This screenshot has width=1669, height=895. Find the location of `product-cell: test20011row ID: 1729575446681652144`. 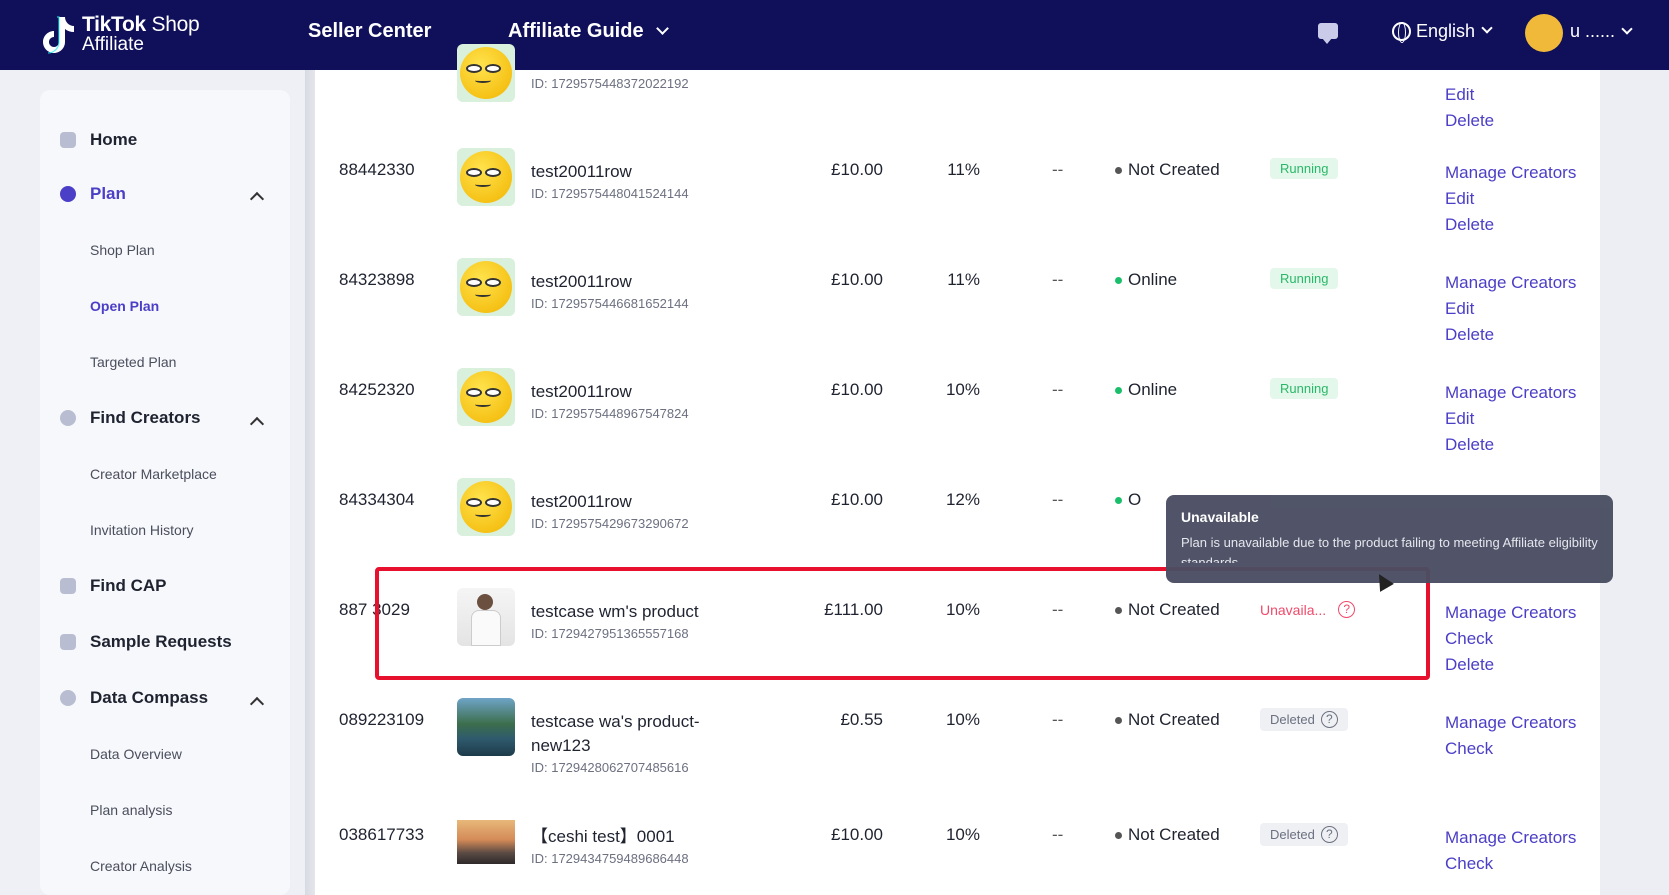

product-cell: test20011row ID: 1729575446681652144 is located at coordinates (623, 292).